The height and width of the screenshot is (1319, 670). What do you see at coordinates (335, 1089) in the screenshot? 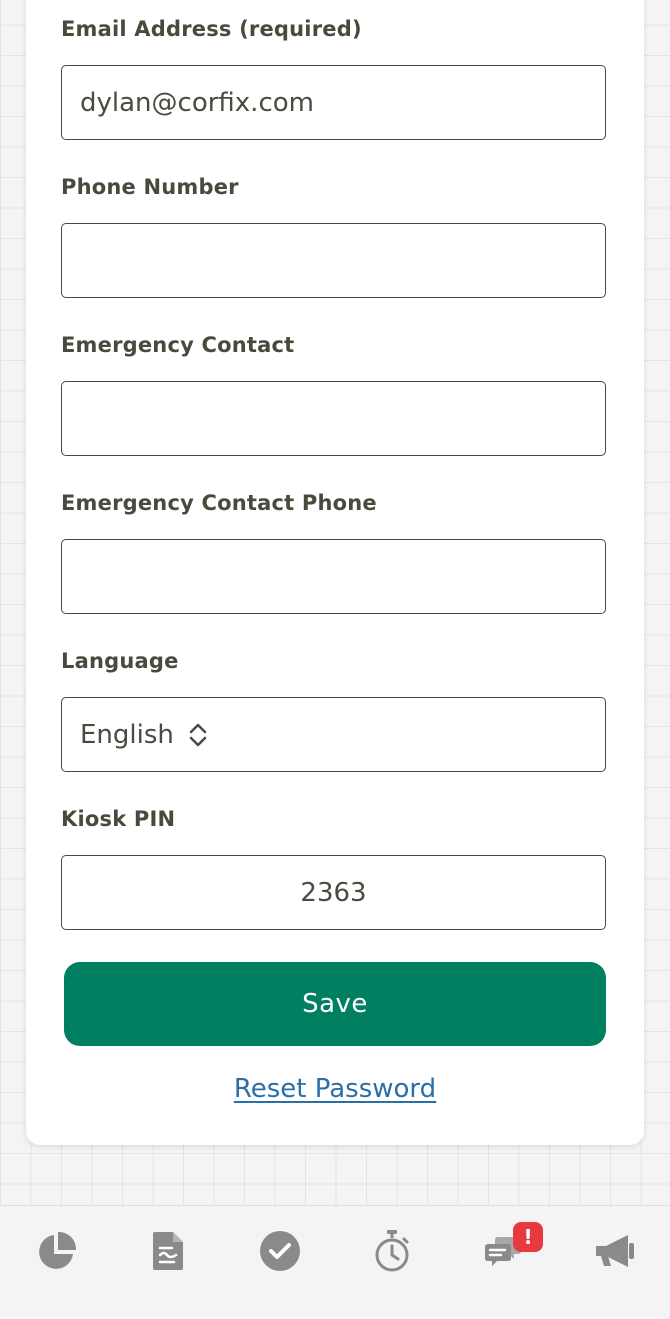
I see `reset-password-link: Reset Password` at bounding box center [335, 1089].